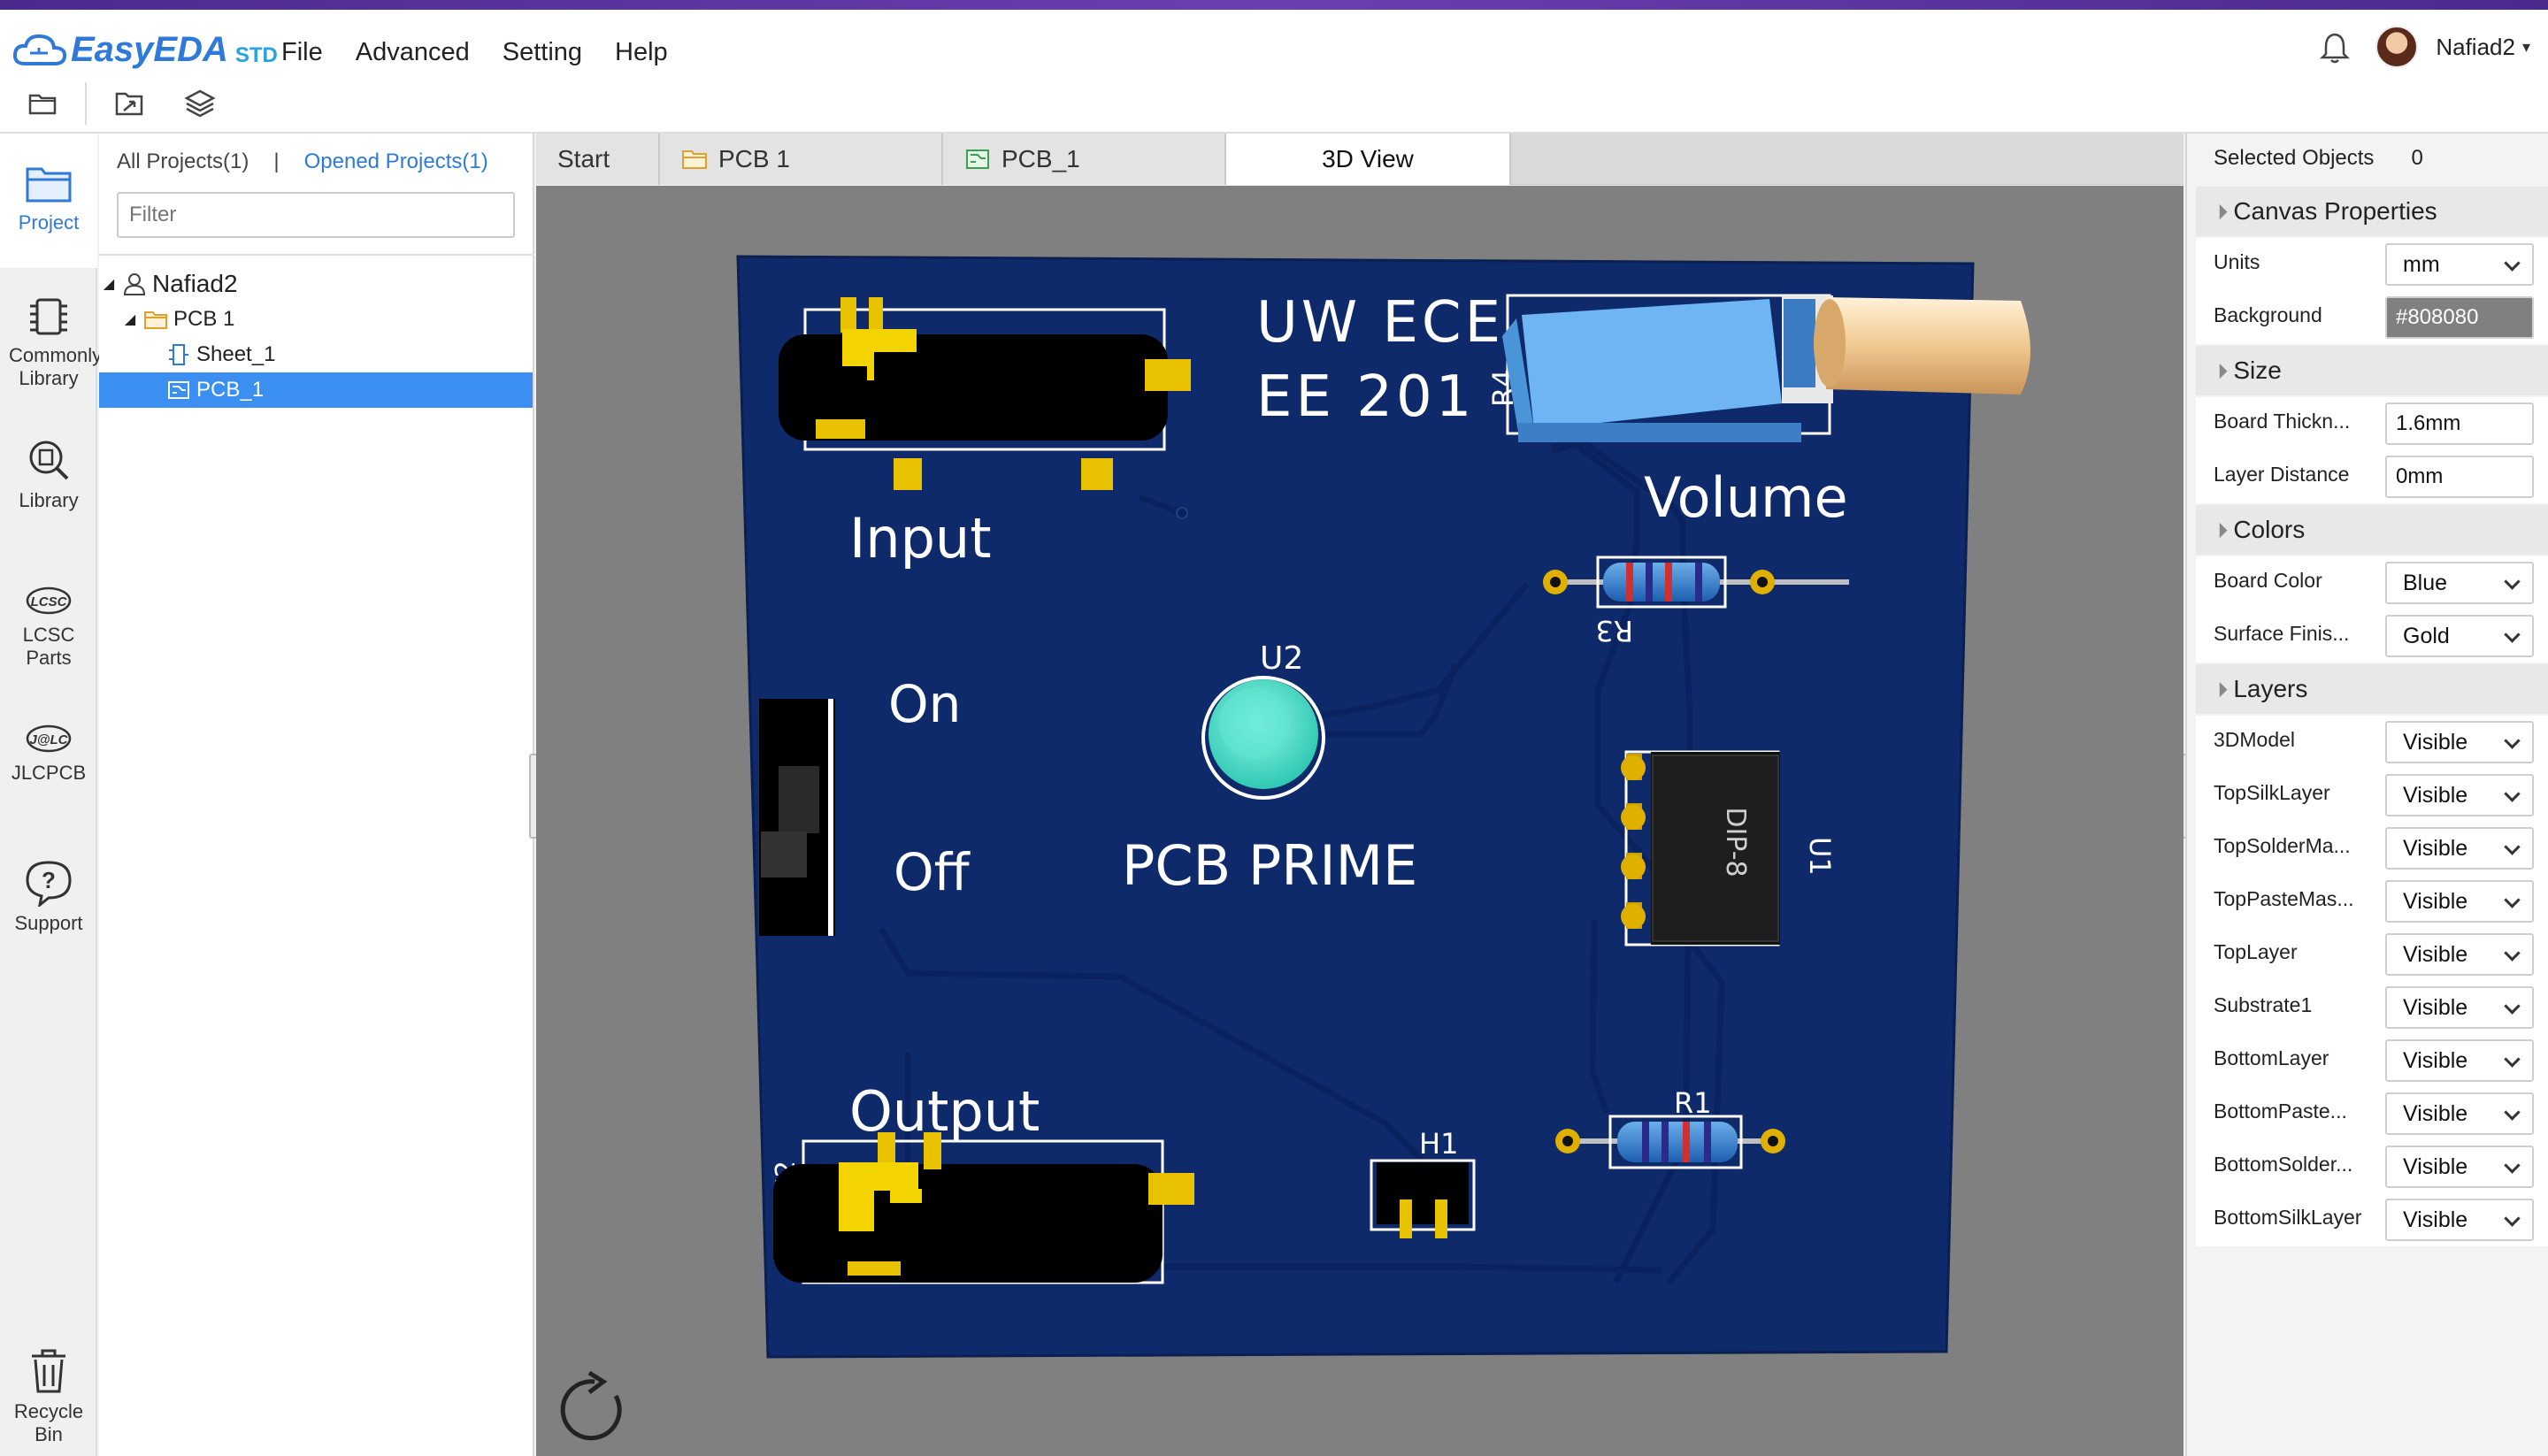 Image resolution: width=2548 pixels, height=1456 pixels. I want to click on tree-divider, so click(316, 255).